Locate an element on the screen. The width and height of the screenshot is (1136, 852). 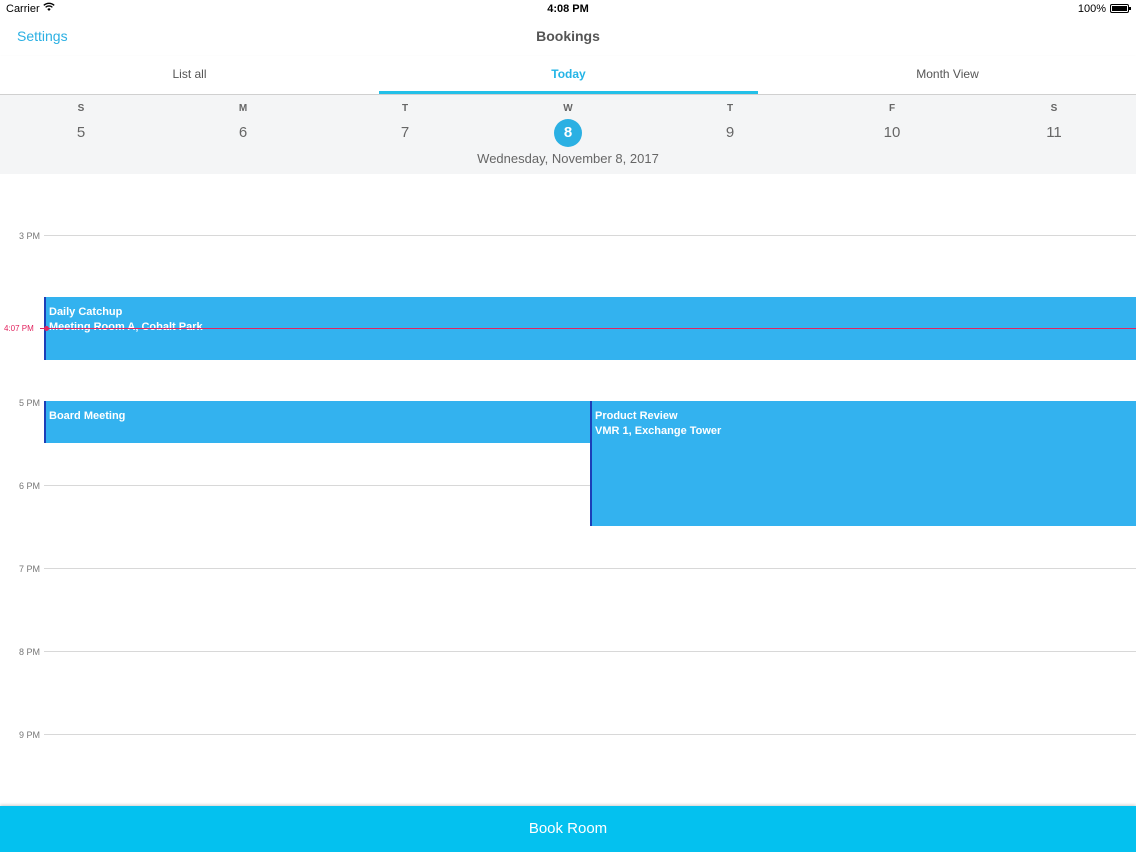
status-time: 4:08 PM is located at coordinates (568, 9).